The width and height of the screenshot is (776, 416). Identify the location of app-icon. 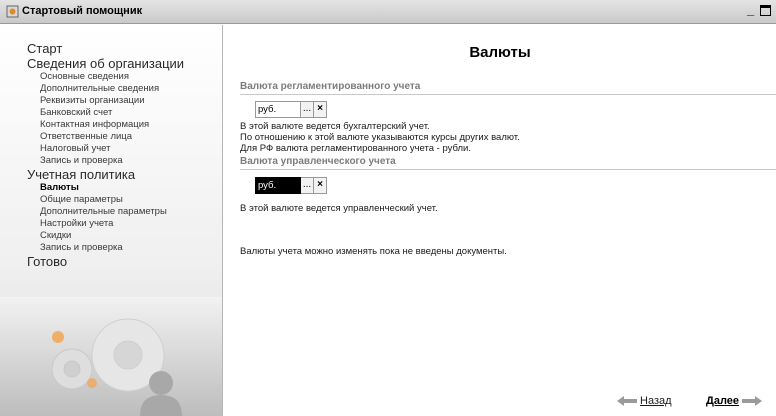
(12, 11).